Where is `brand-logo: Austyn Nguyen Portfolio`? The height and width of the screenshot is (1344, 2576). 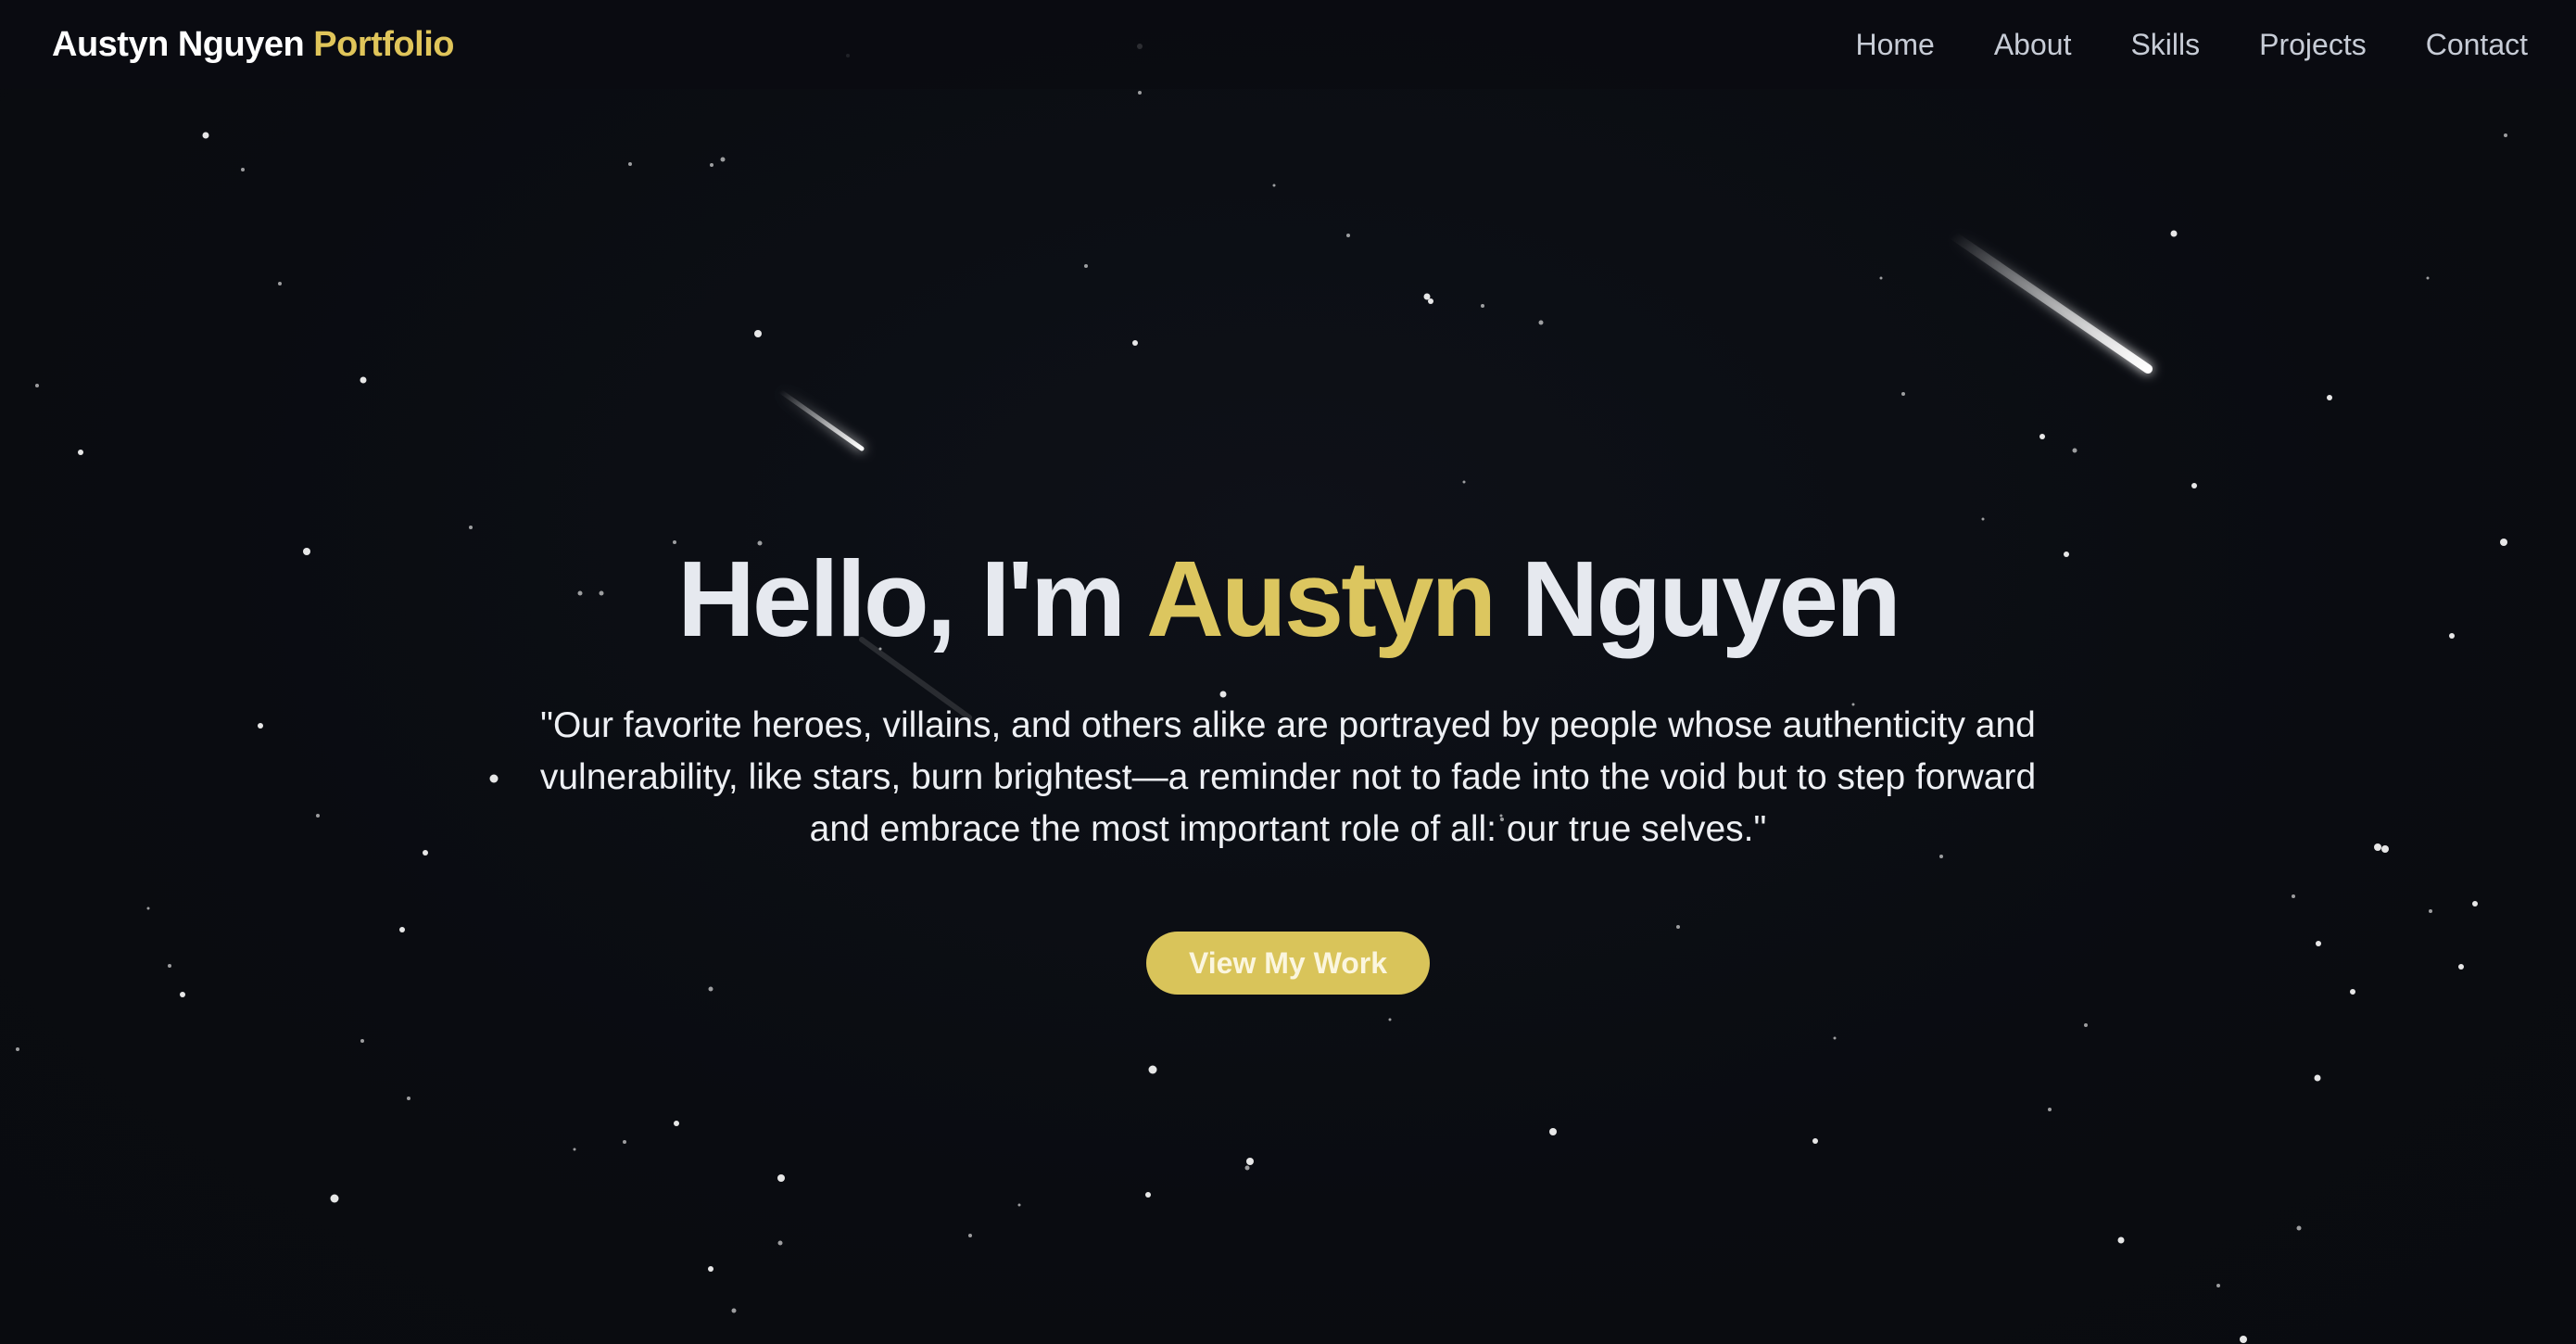 brand-logo: Austyn Nguyen Portfolio is located at coordinates (253, 45).